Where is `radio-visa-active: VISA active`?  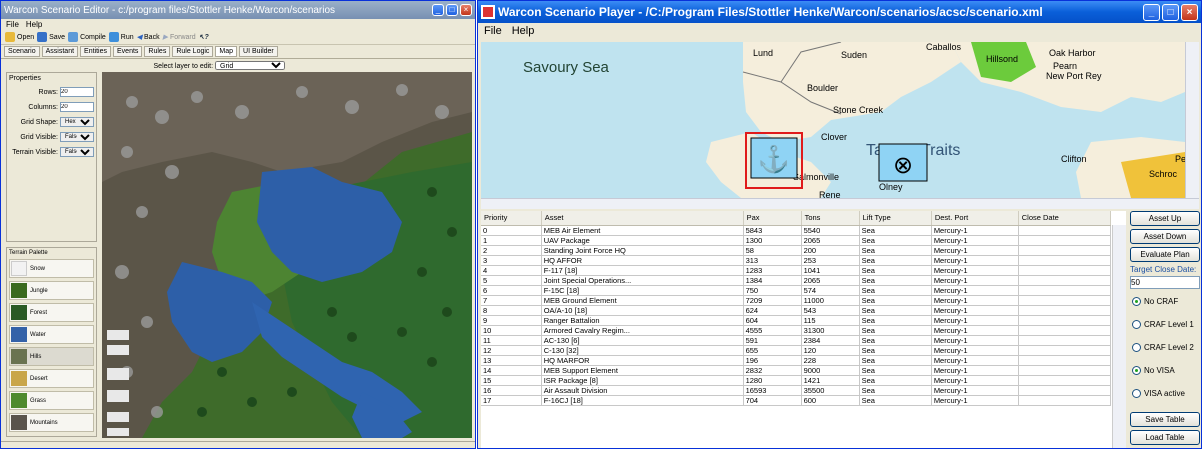
radio-visa-active: VISA active is located at coordinates (1166, 393).